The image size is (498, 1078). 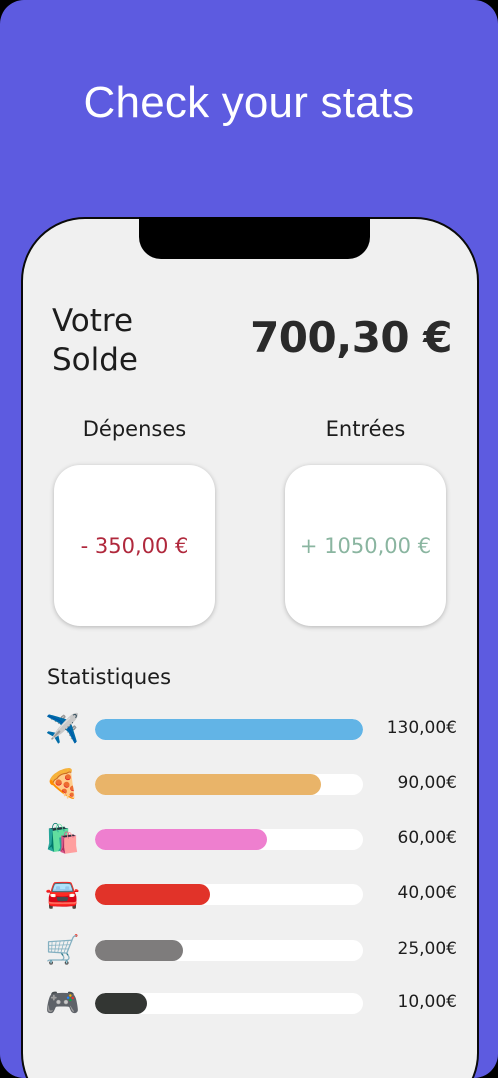 I want to click on income-card: + 1050,00 €, so click(x=365, y=545).